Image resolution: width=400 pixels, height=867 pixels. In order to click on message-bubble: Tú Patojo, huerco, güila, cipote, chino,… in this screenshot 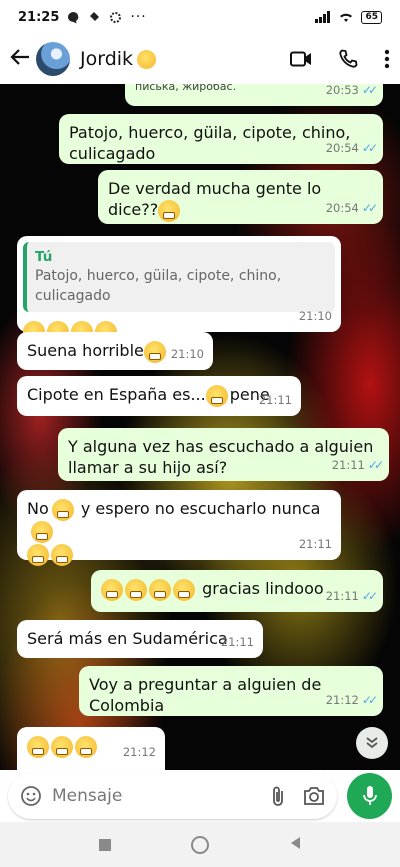, I will do `click(179, 289)`.